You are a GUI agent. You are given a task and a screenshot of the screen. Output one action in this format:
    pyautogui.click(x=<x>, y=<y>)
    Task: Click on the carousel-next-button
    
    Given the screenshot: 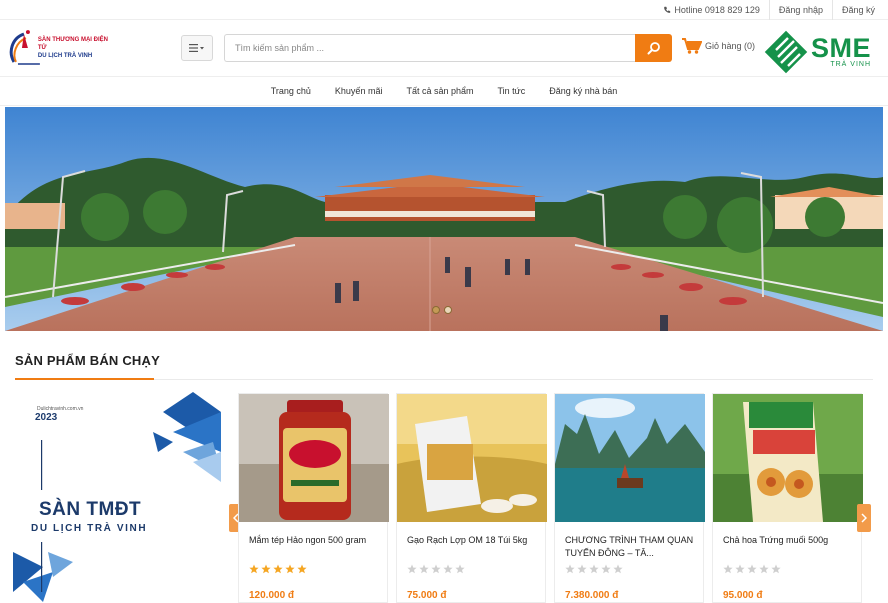 What is the action you would take?
    pyautogui.click(x=864, y=518)
    